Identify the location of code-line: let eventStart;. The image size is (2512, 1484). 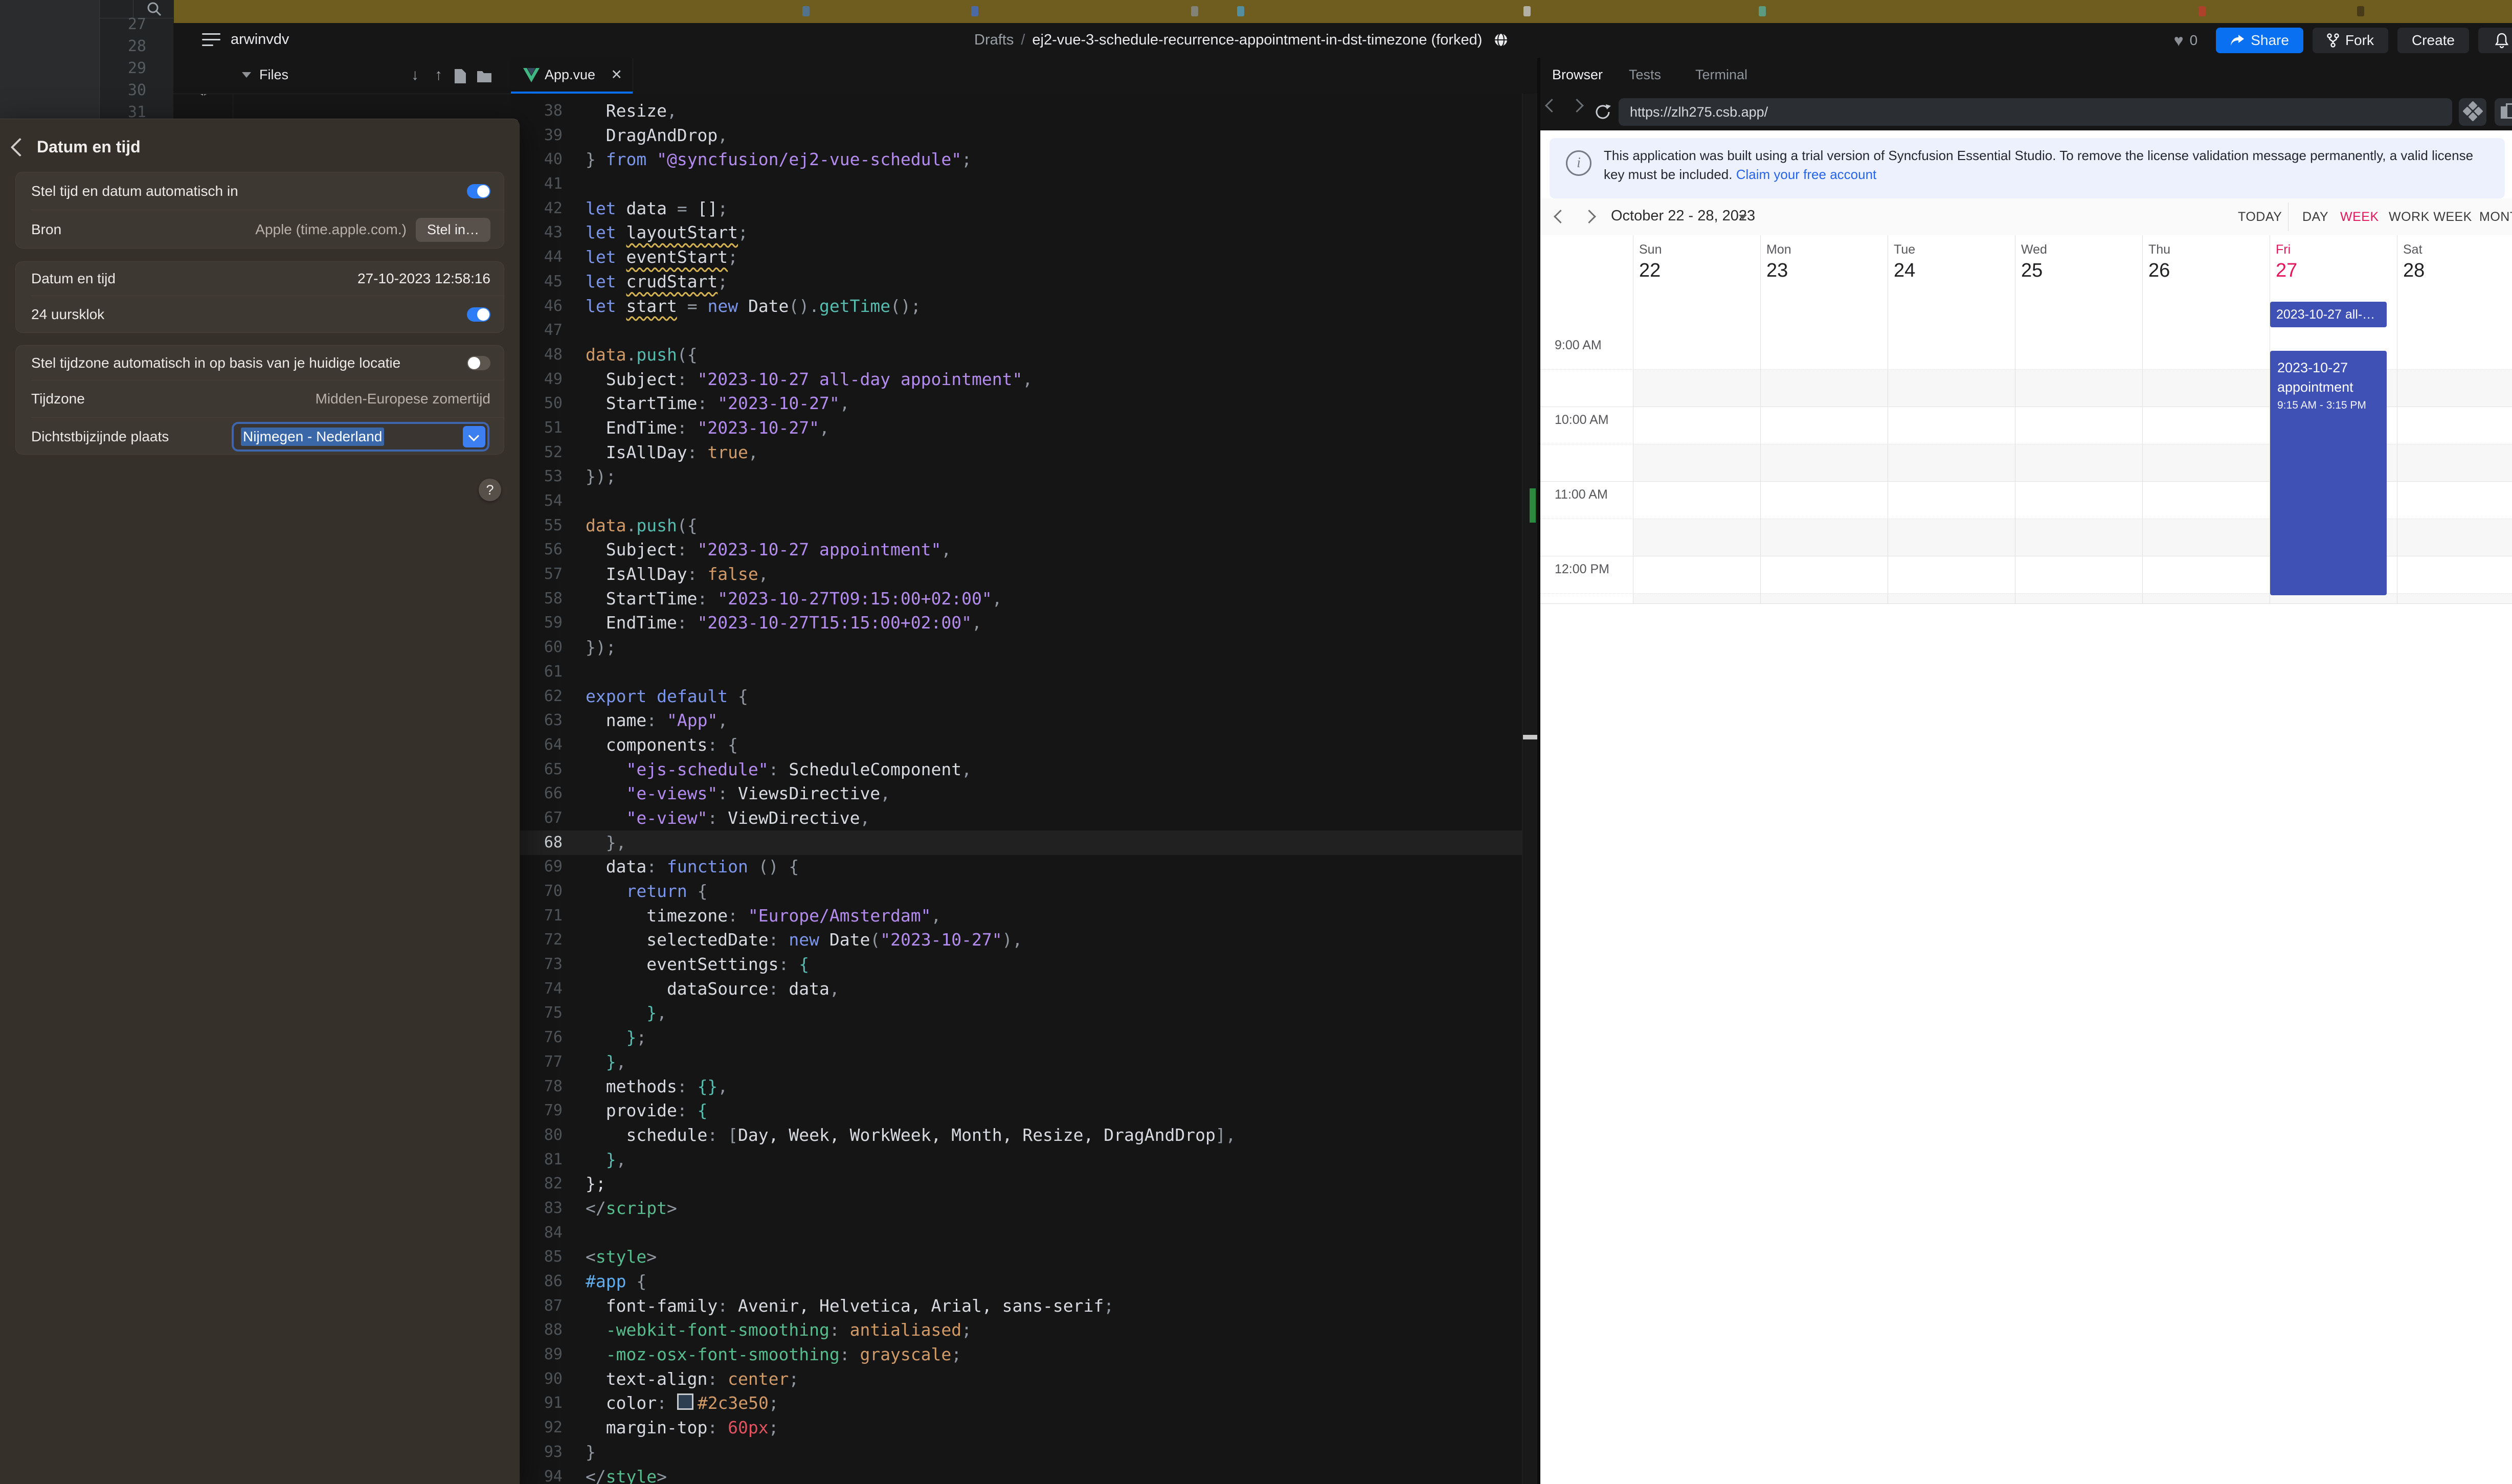
(911, 257).